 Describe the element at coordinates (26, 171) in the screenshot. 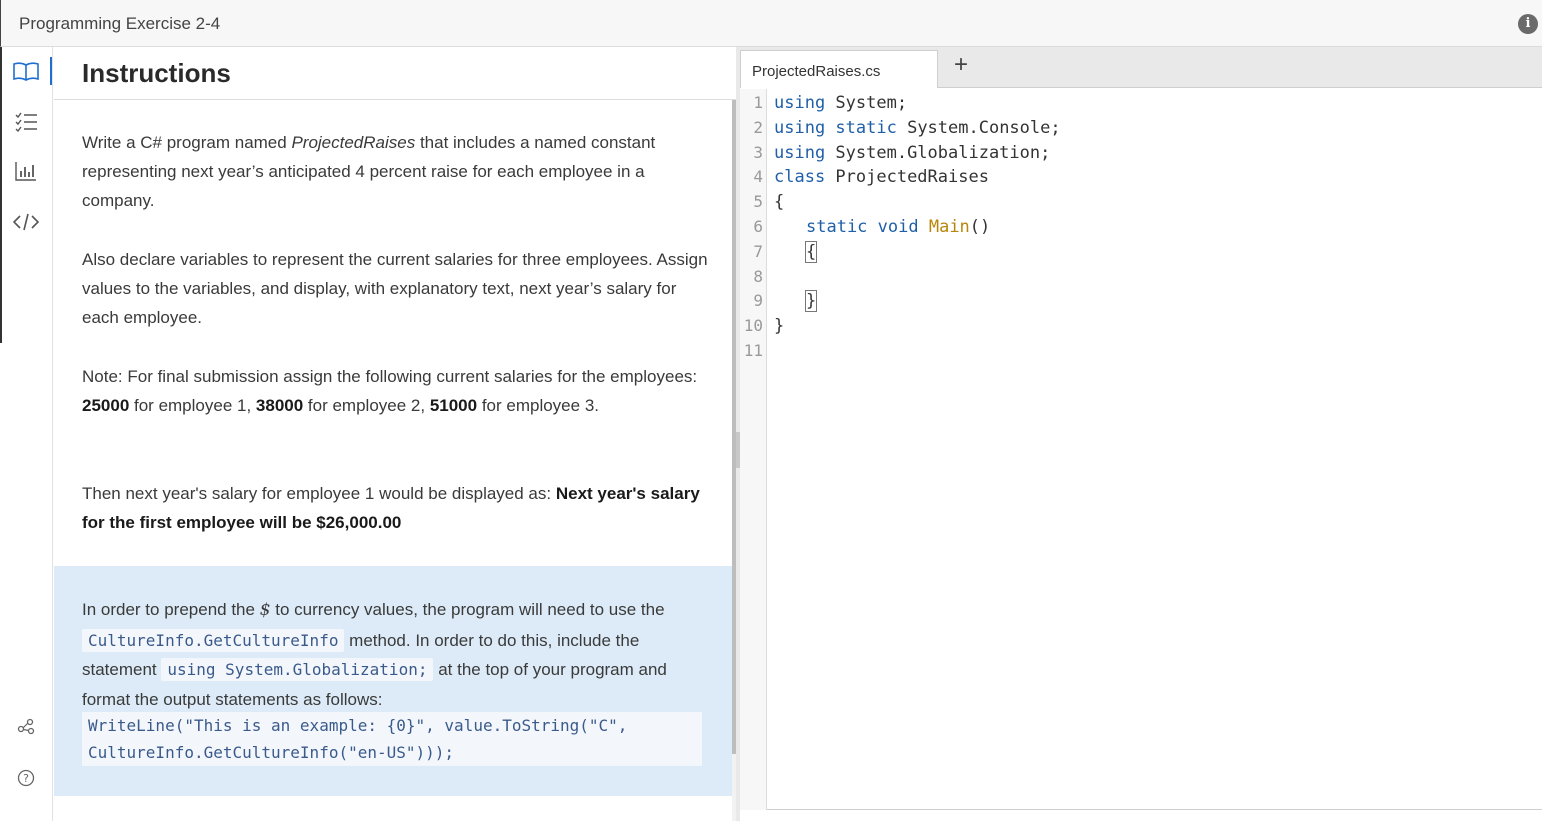

I see `bar-chart-icon` at that location.